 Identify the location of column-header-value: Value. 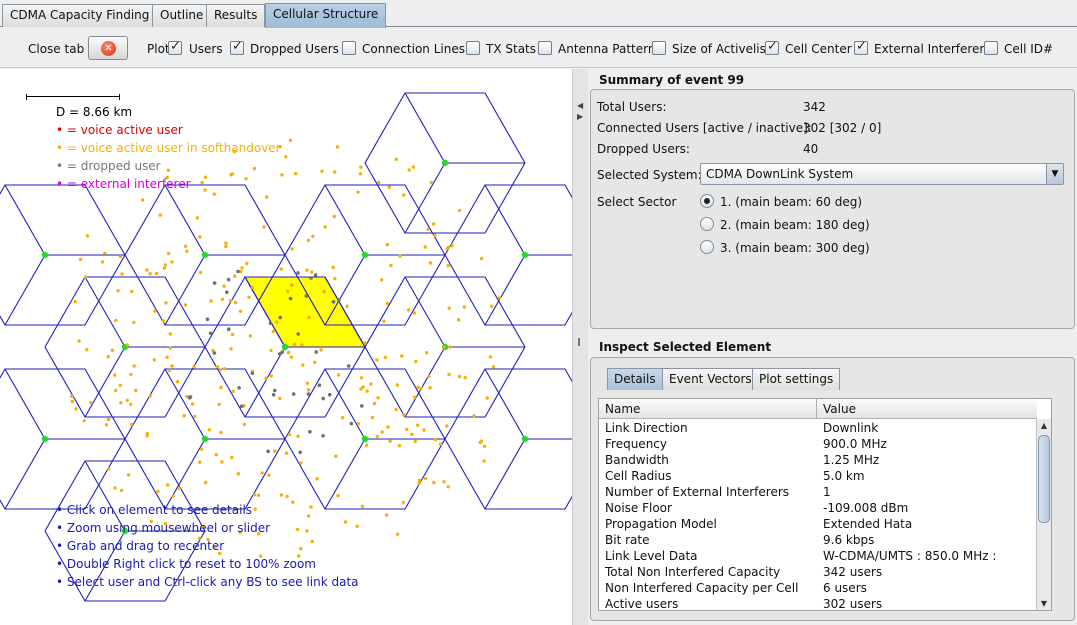
(839, 409).